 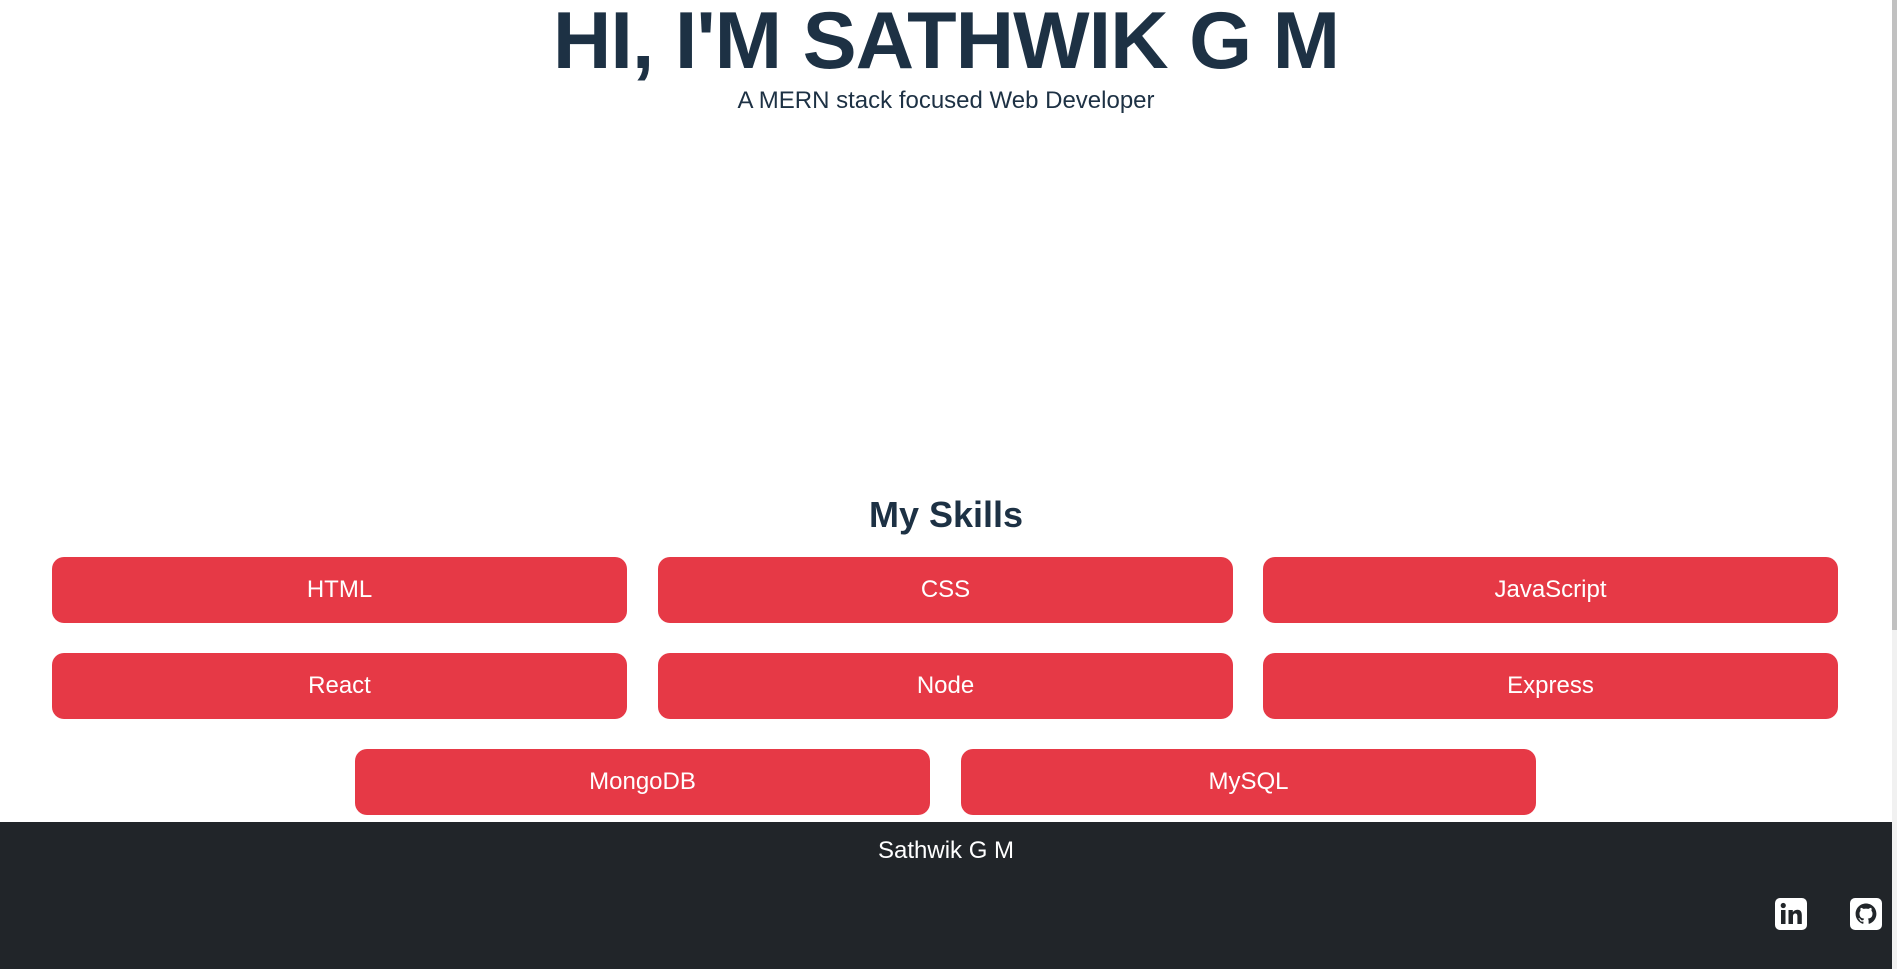 What do you see at coordinates (1894, 315) in the screenshot?
I see `scrollbar-thumb` at bounding box center [1894, 315].